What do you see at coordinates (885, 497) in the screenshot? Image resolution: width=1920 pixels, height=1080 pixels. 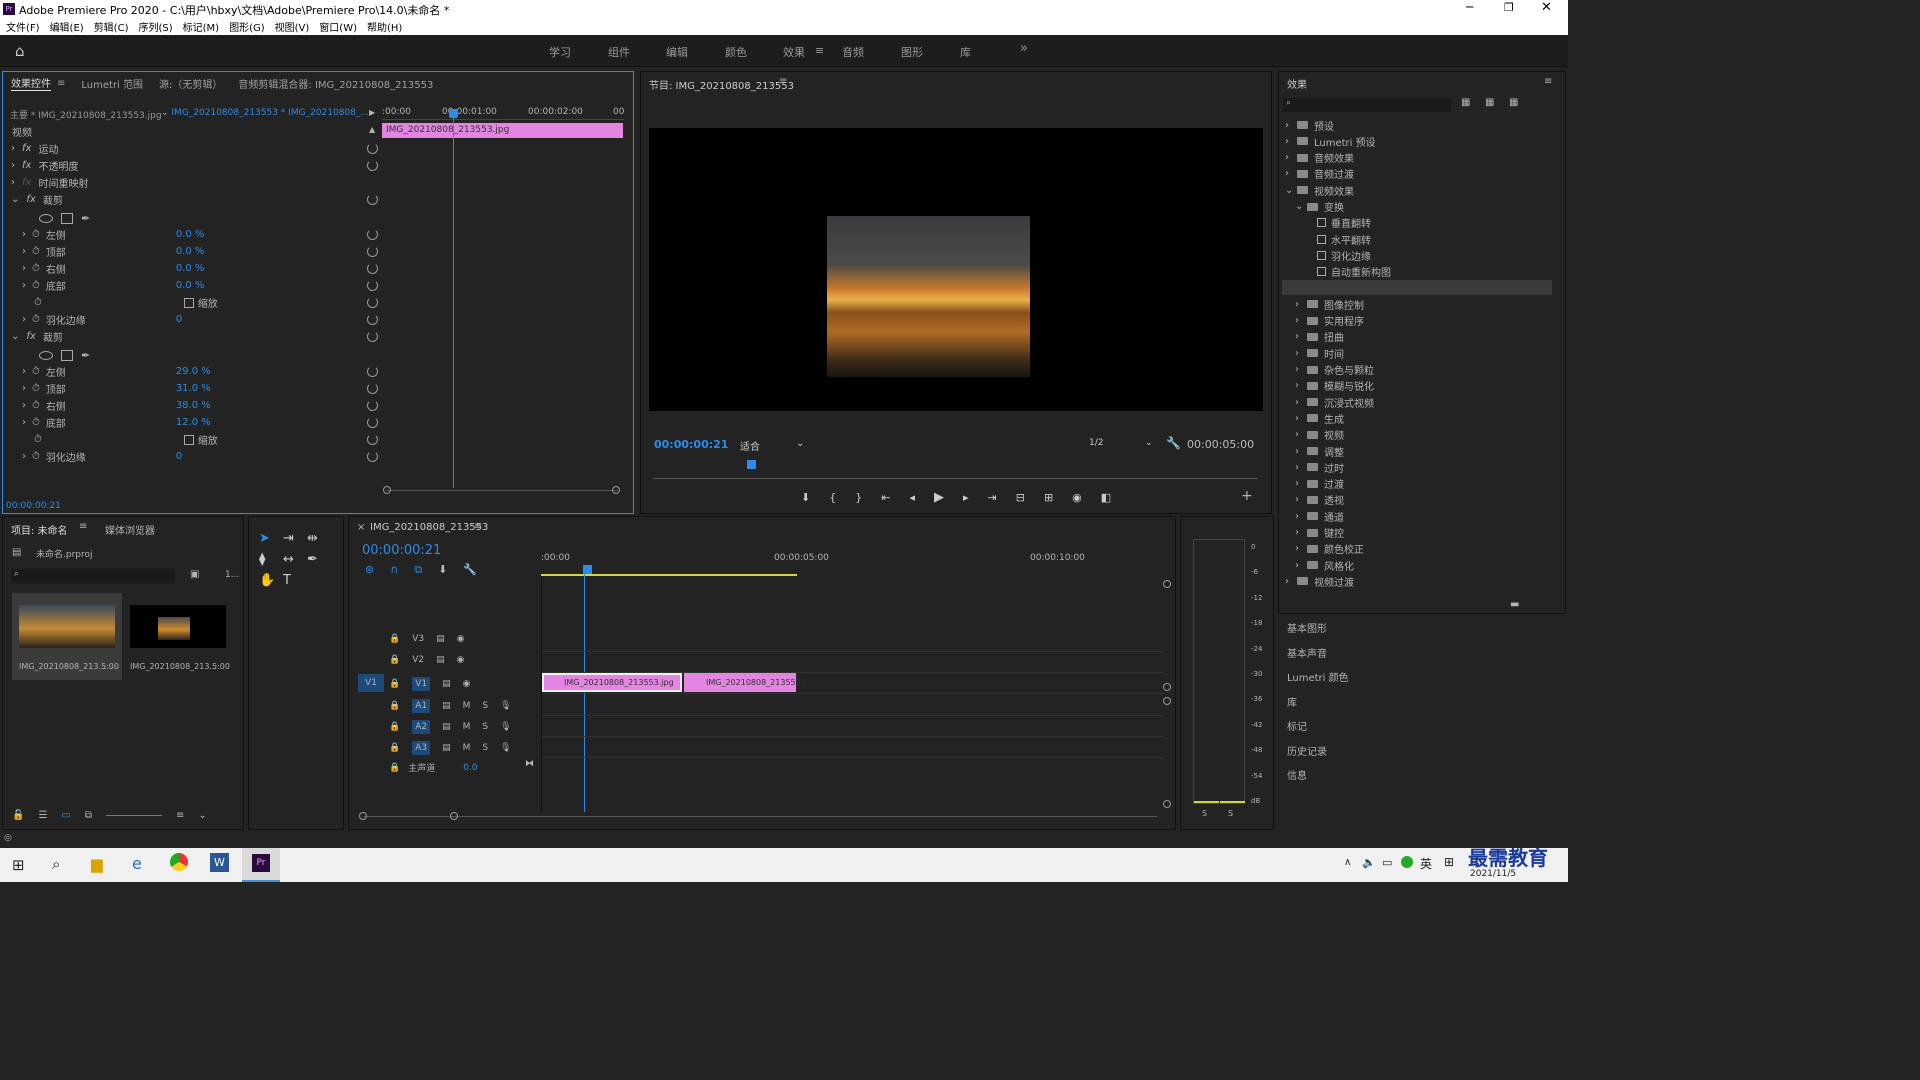 I see `go-to-in-icon: ⇤` at bounding box center [885, 497].